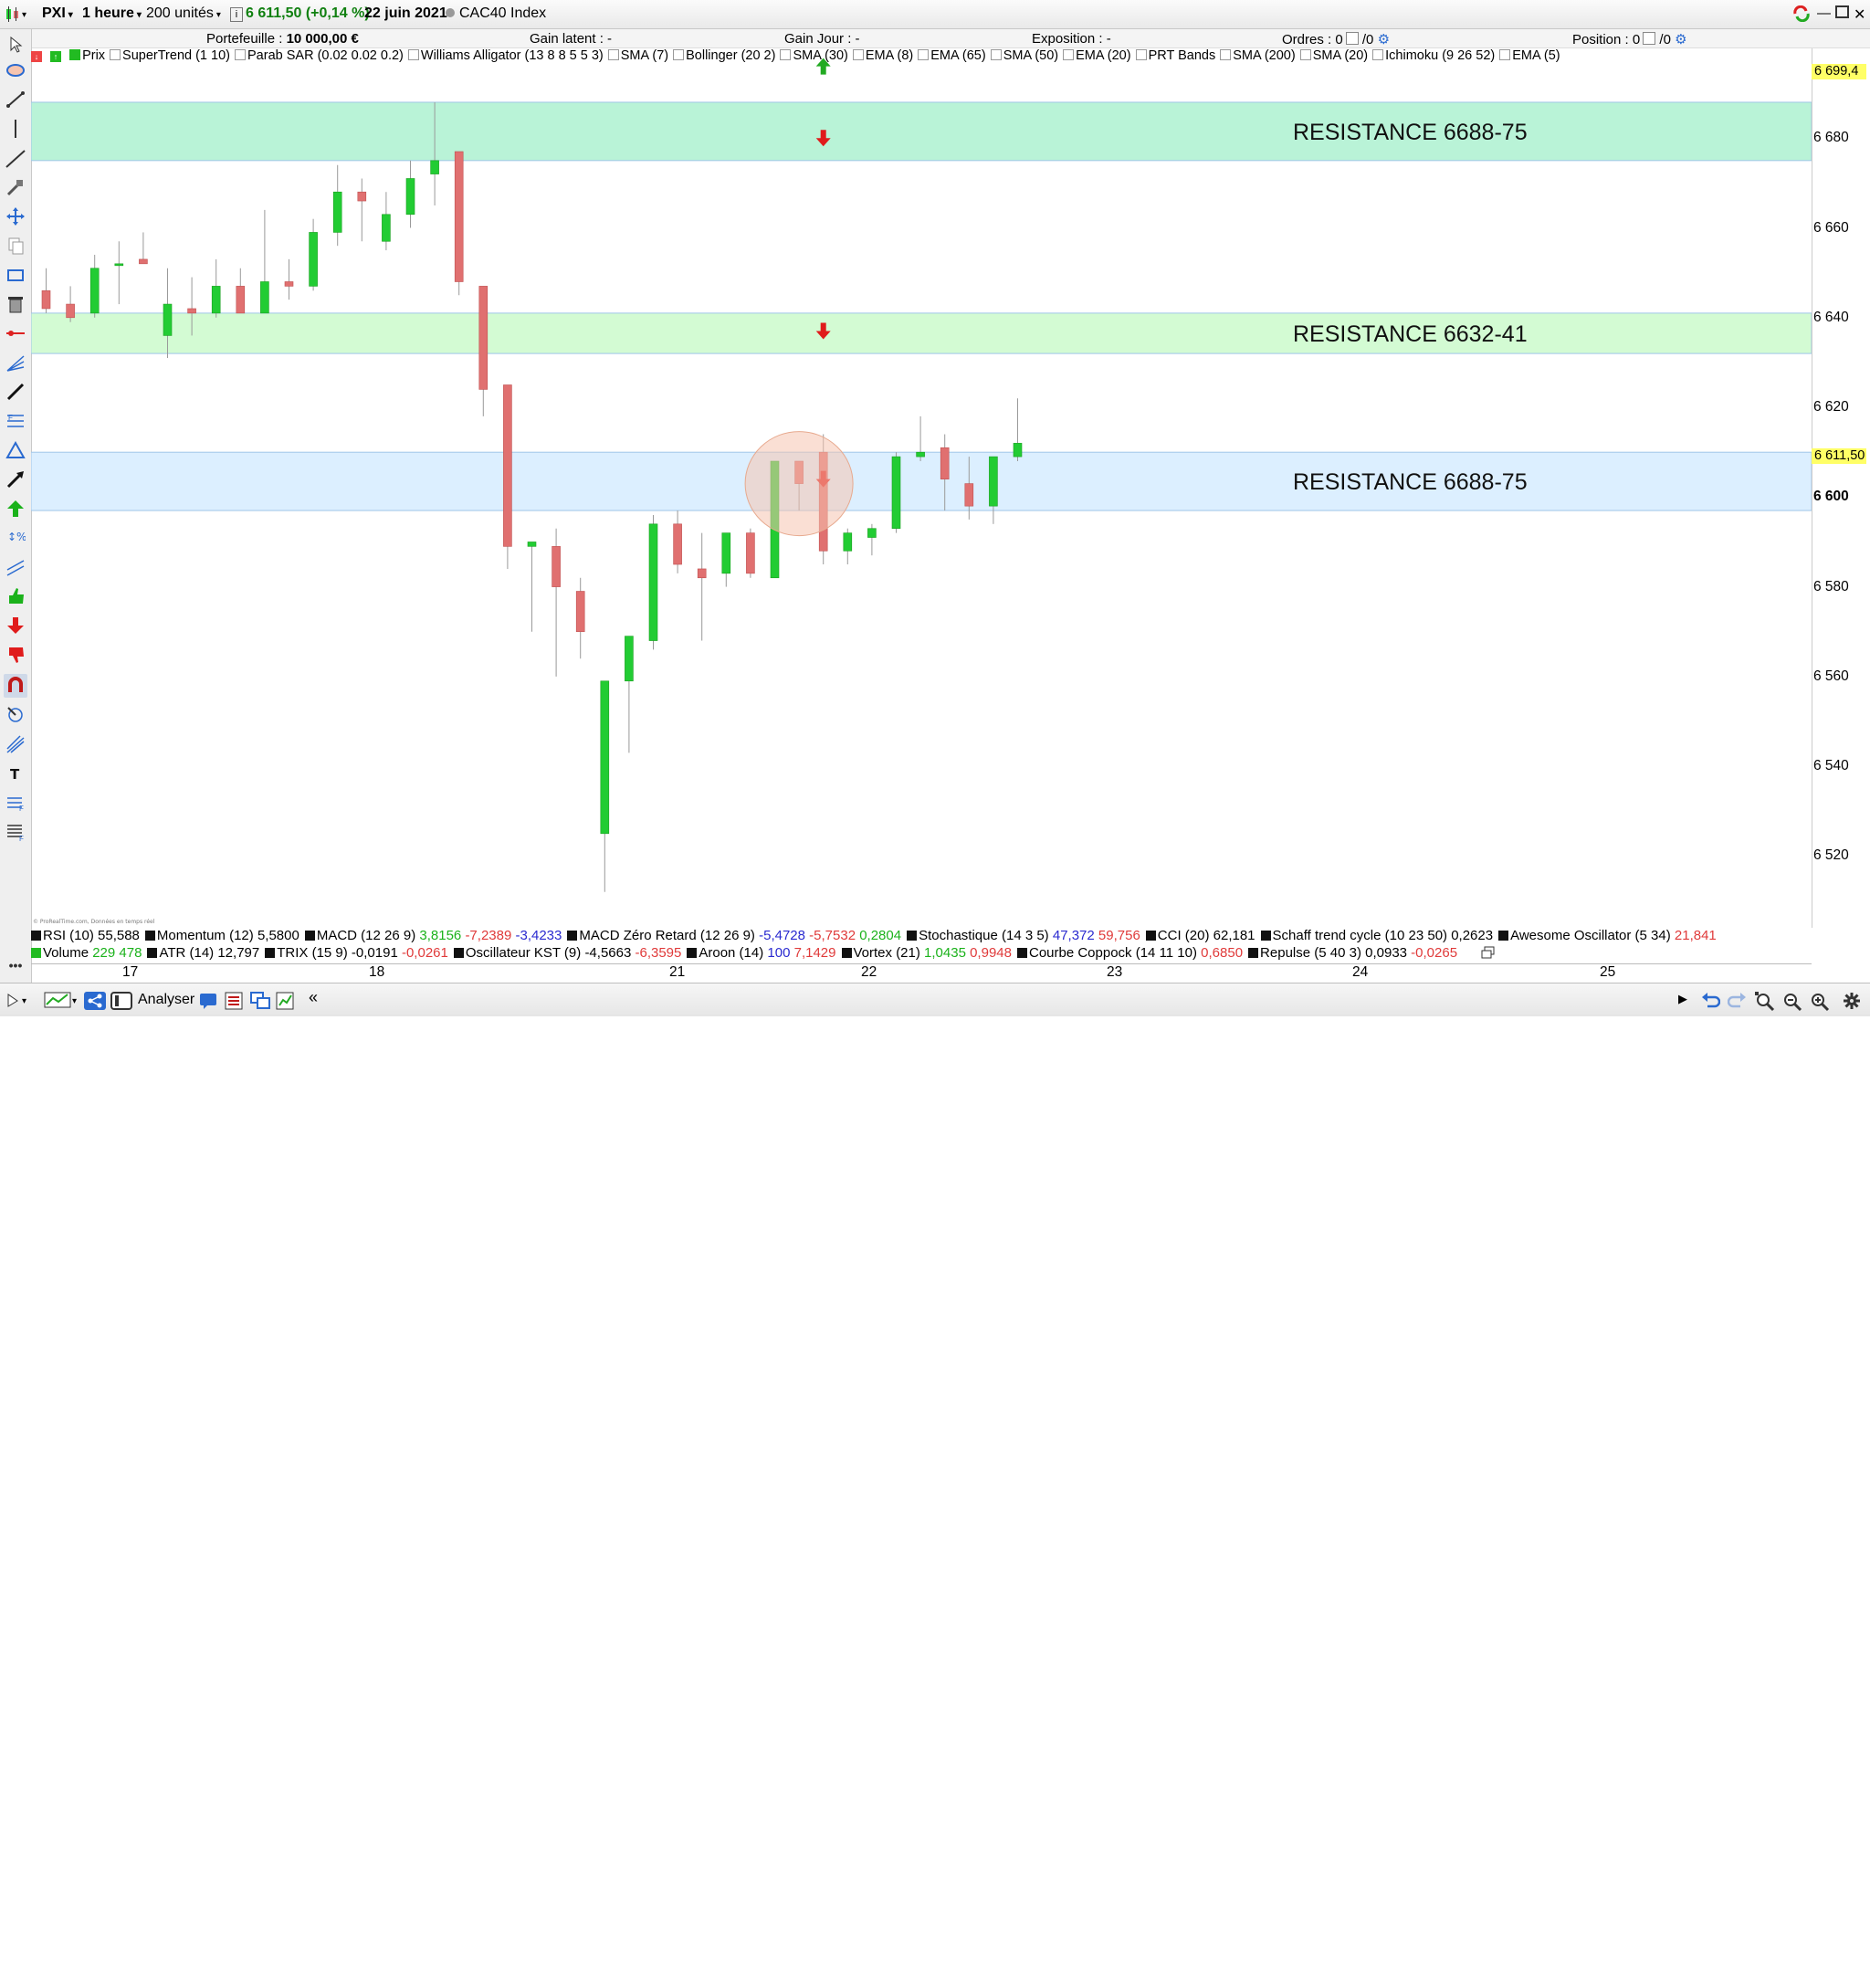 This screenshot has height=1988, width=1870. I want to click on list-tool-icon: F, so click(16, 832).